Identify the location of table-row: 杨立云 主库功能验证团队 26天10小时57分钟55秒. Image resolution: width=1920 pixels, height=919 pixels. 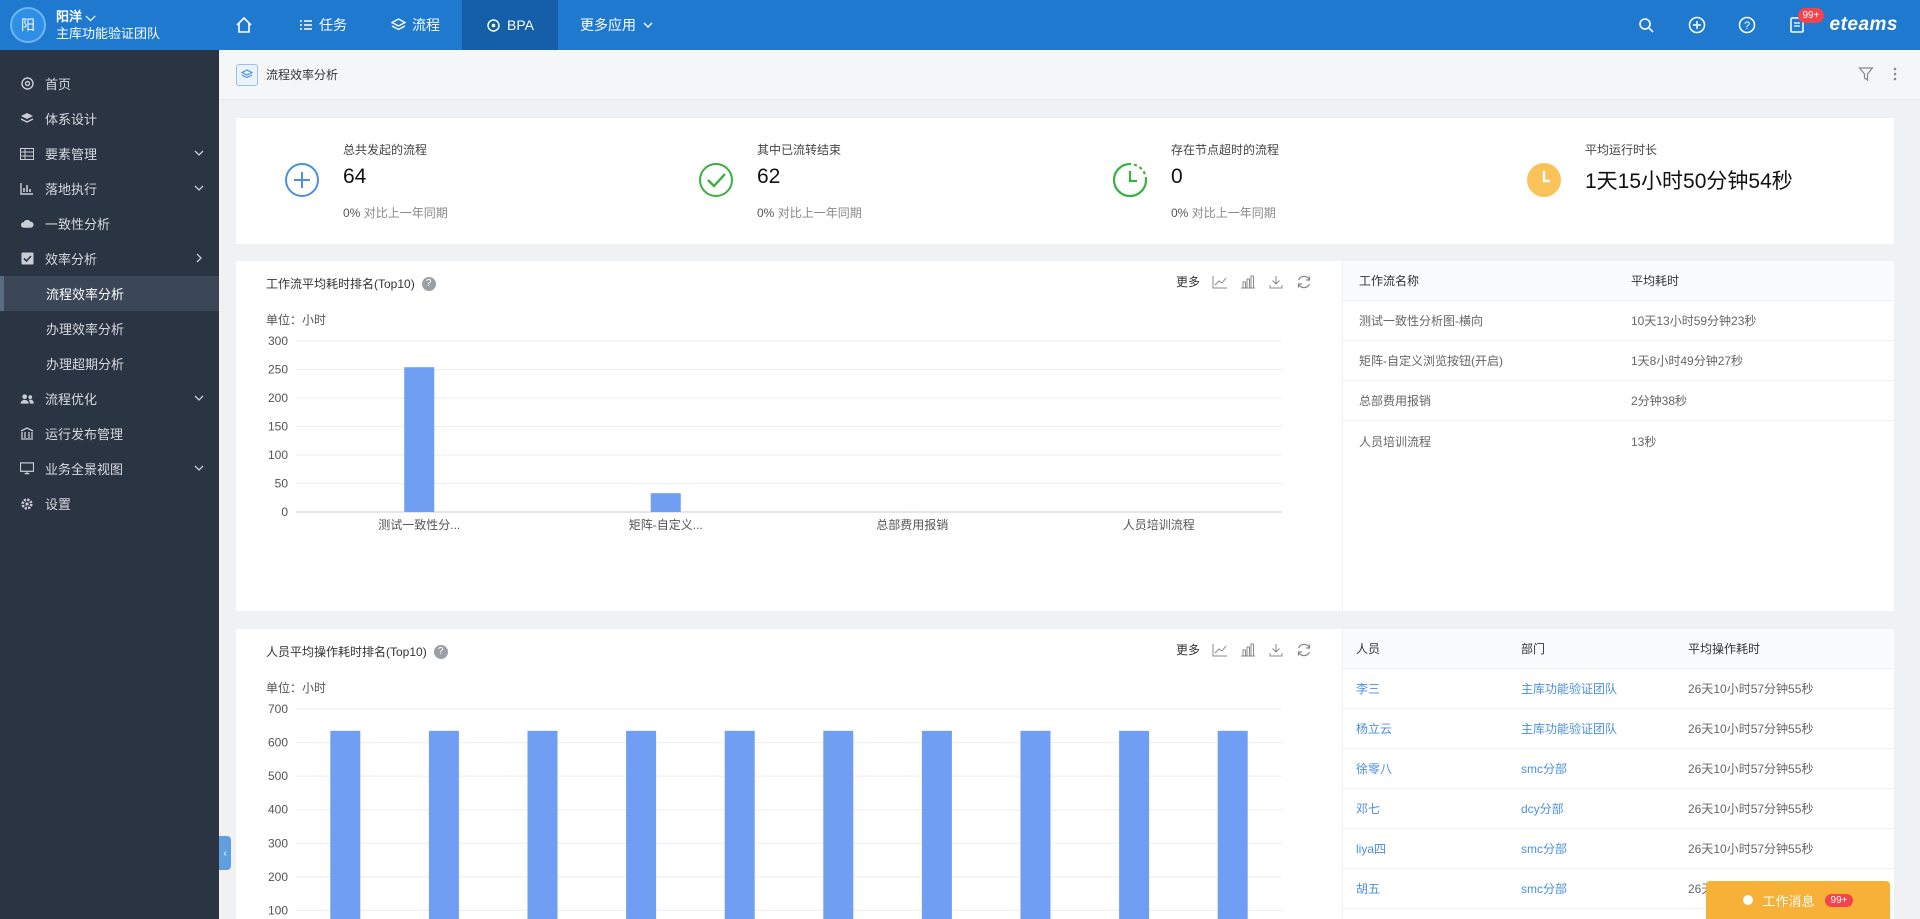
(1618, 729).